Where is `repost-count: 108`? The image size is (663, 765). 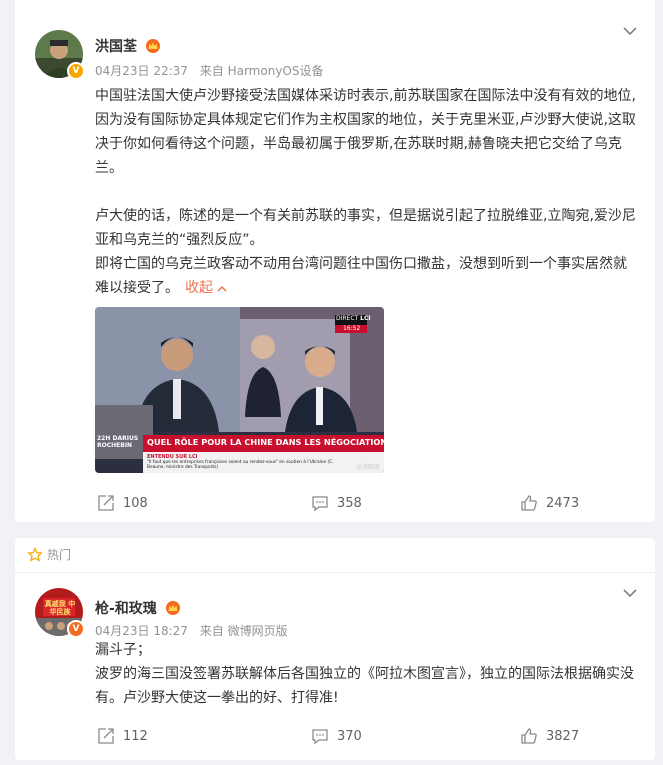 repost-count: 108 is located at coordinates (135, 503).